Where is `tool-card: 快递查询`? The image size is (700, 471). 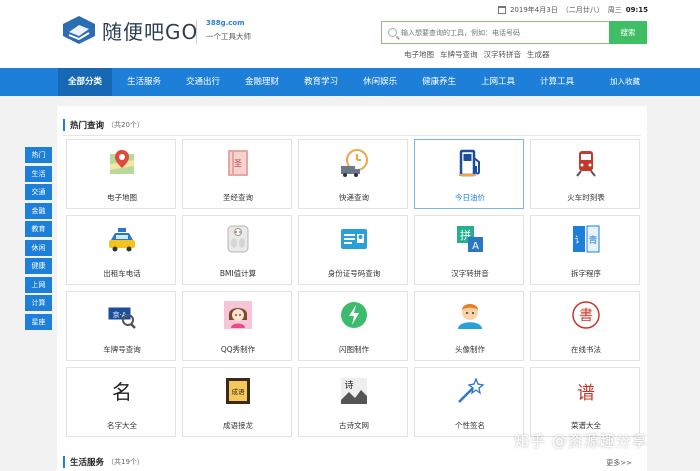
tool-card: 快递查询 is located at coordinates (353, 174).